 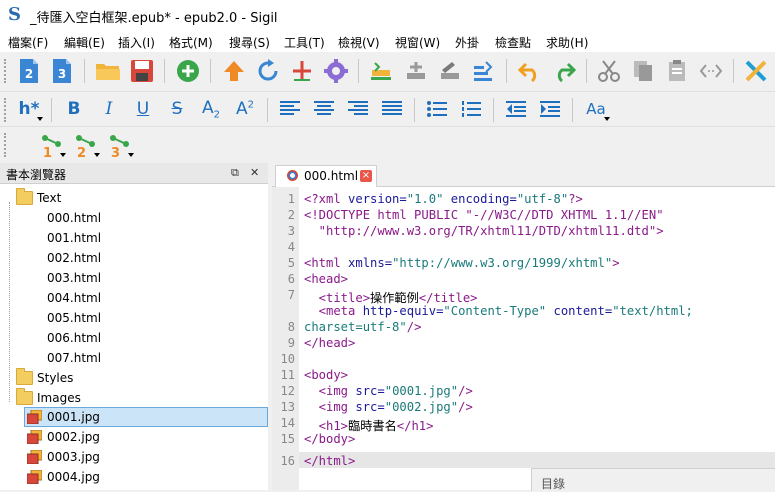 I want to click on plugin-2-icon: 2, so click(x=86, y=145).